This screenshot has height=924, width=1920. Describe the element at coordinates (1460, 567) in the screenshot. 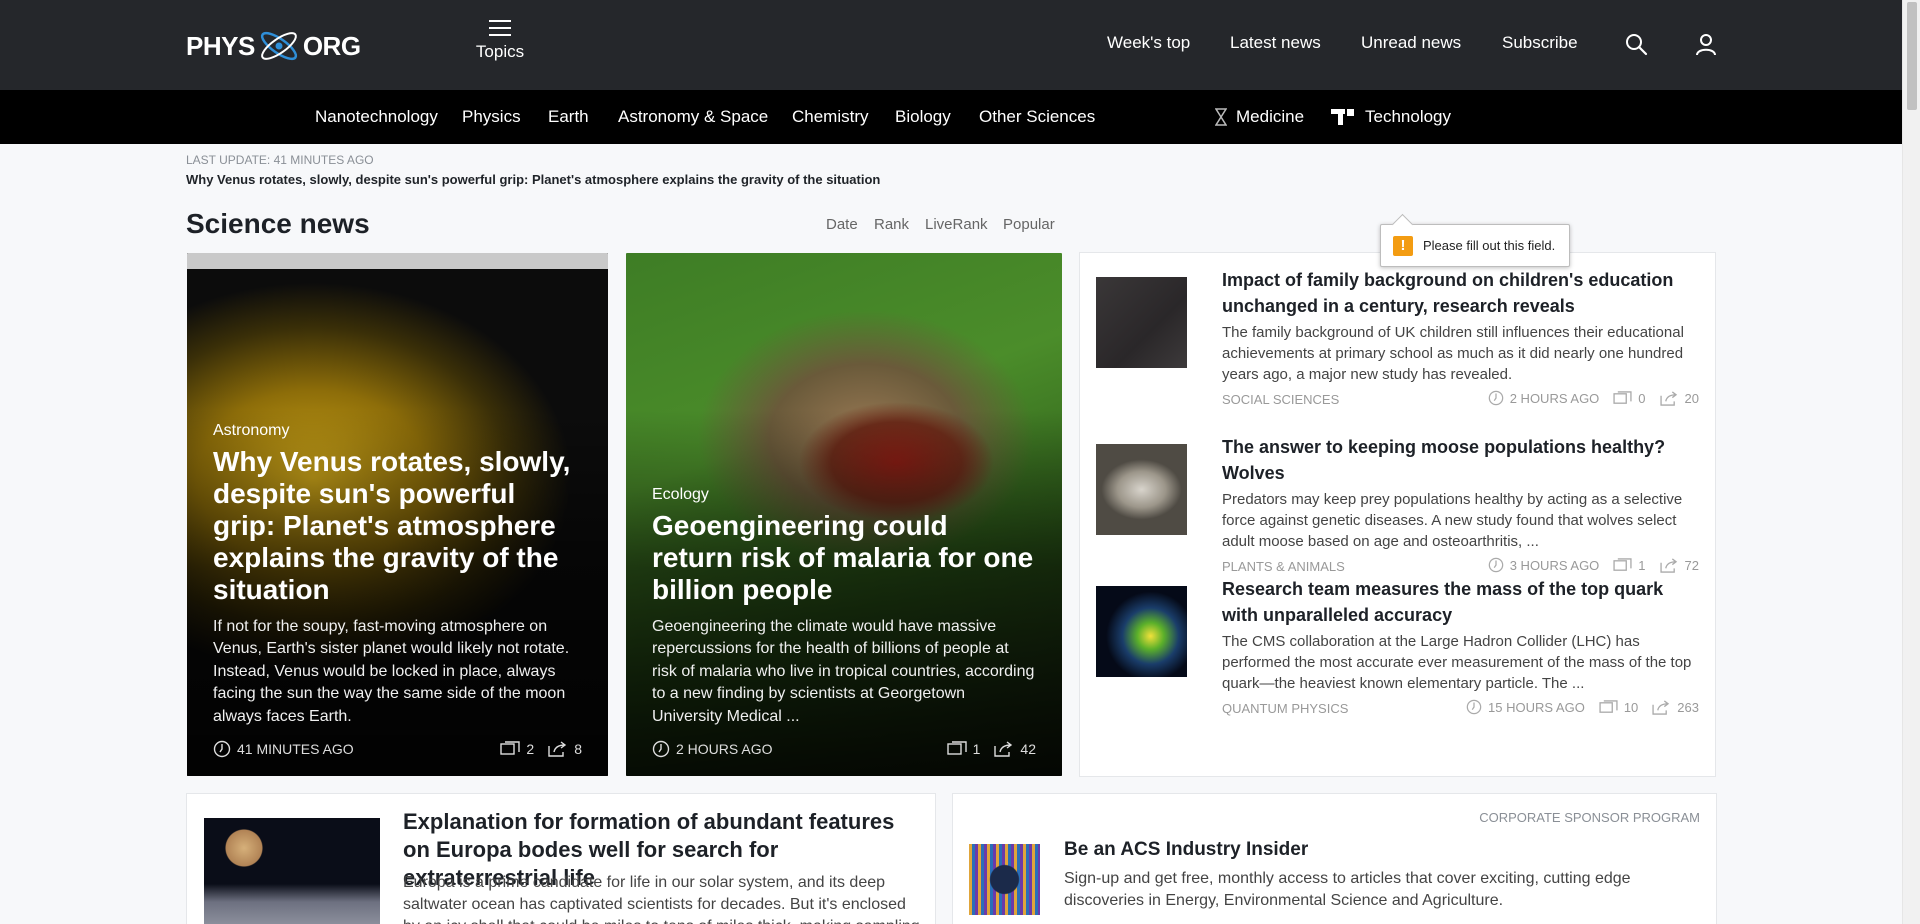

I see `list-item-meta: PLANTS & ANIMALS 3 HOURS AGO 1 72` at that location.